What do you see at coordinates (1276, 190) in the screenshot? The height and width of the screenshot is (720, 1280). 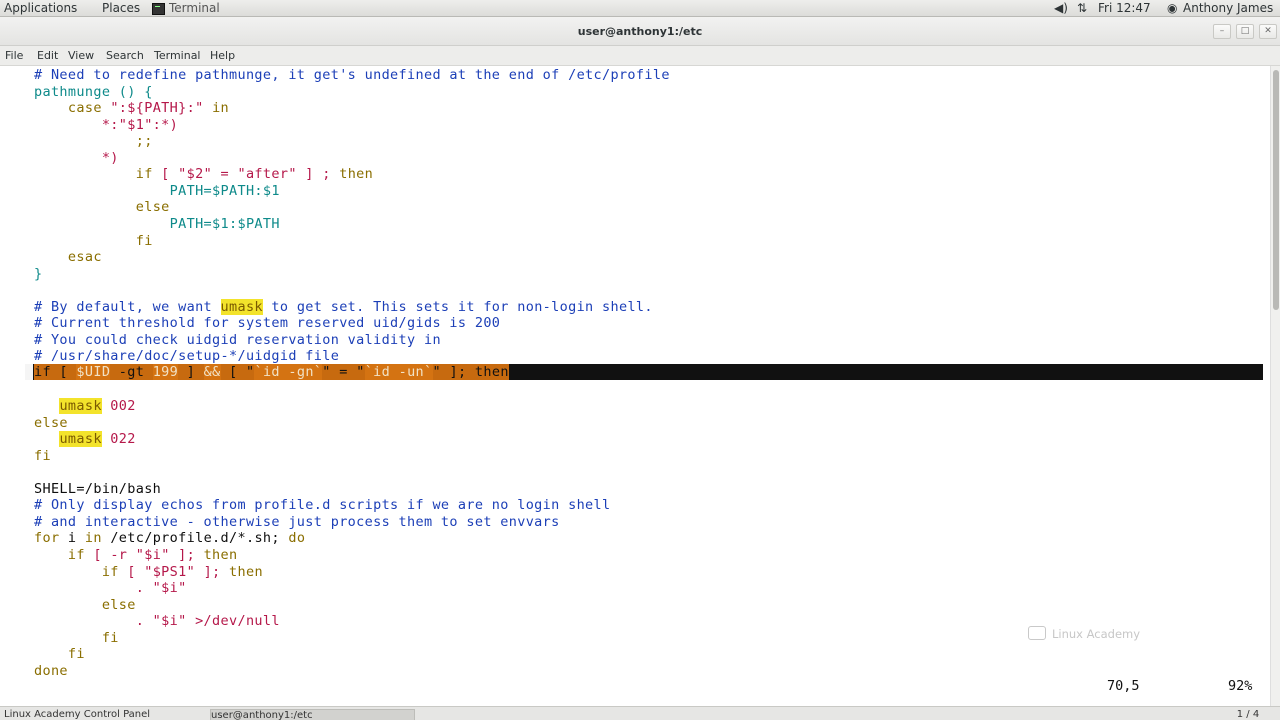 I see `scrollbar-thumb` at bounding box center [1276, 190].